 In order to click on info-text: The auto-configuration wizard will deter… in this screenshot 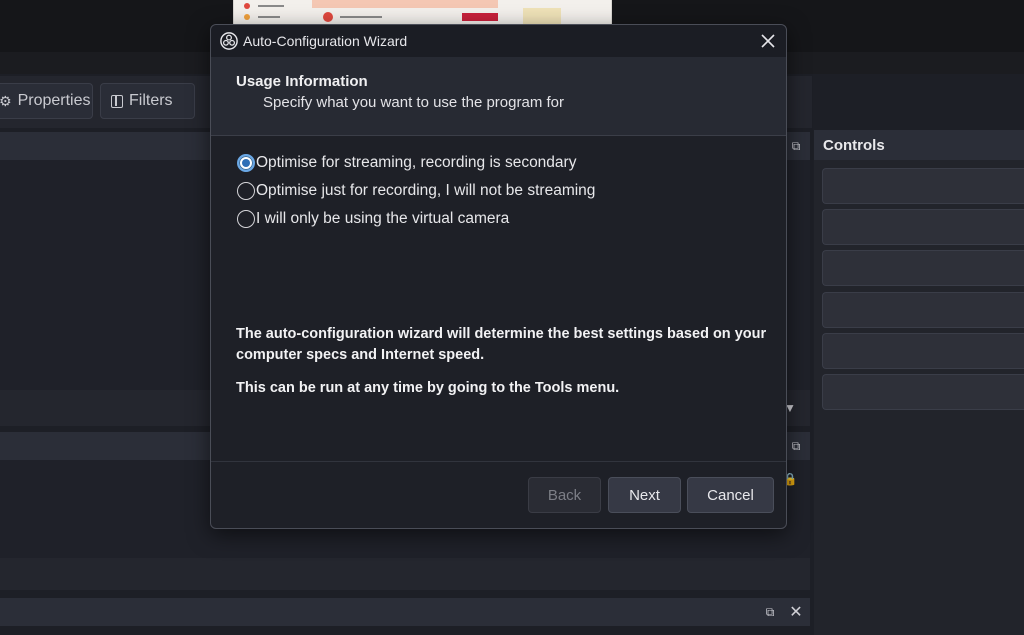, I will do `click(501, 344)`.